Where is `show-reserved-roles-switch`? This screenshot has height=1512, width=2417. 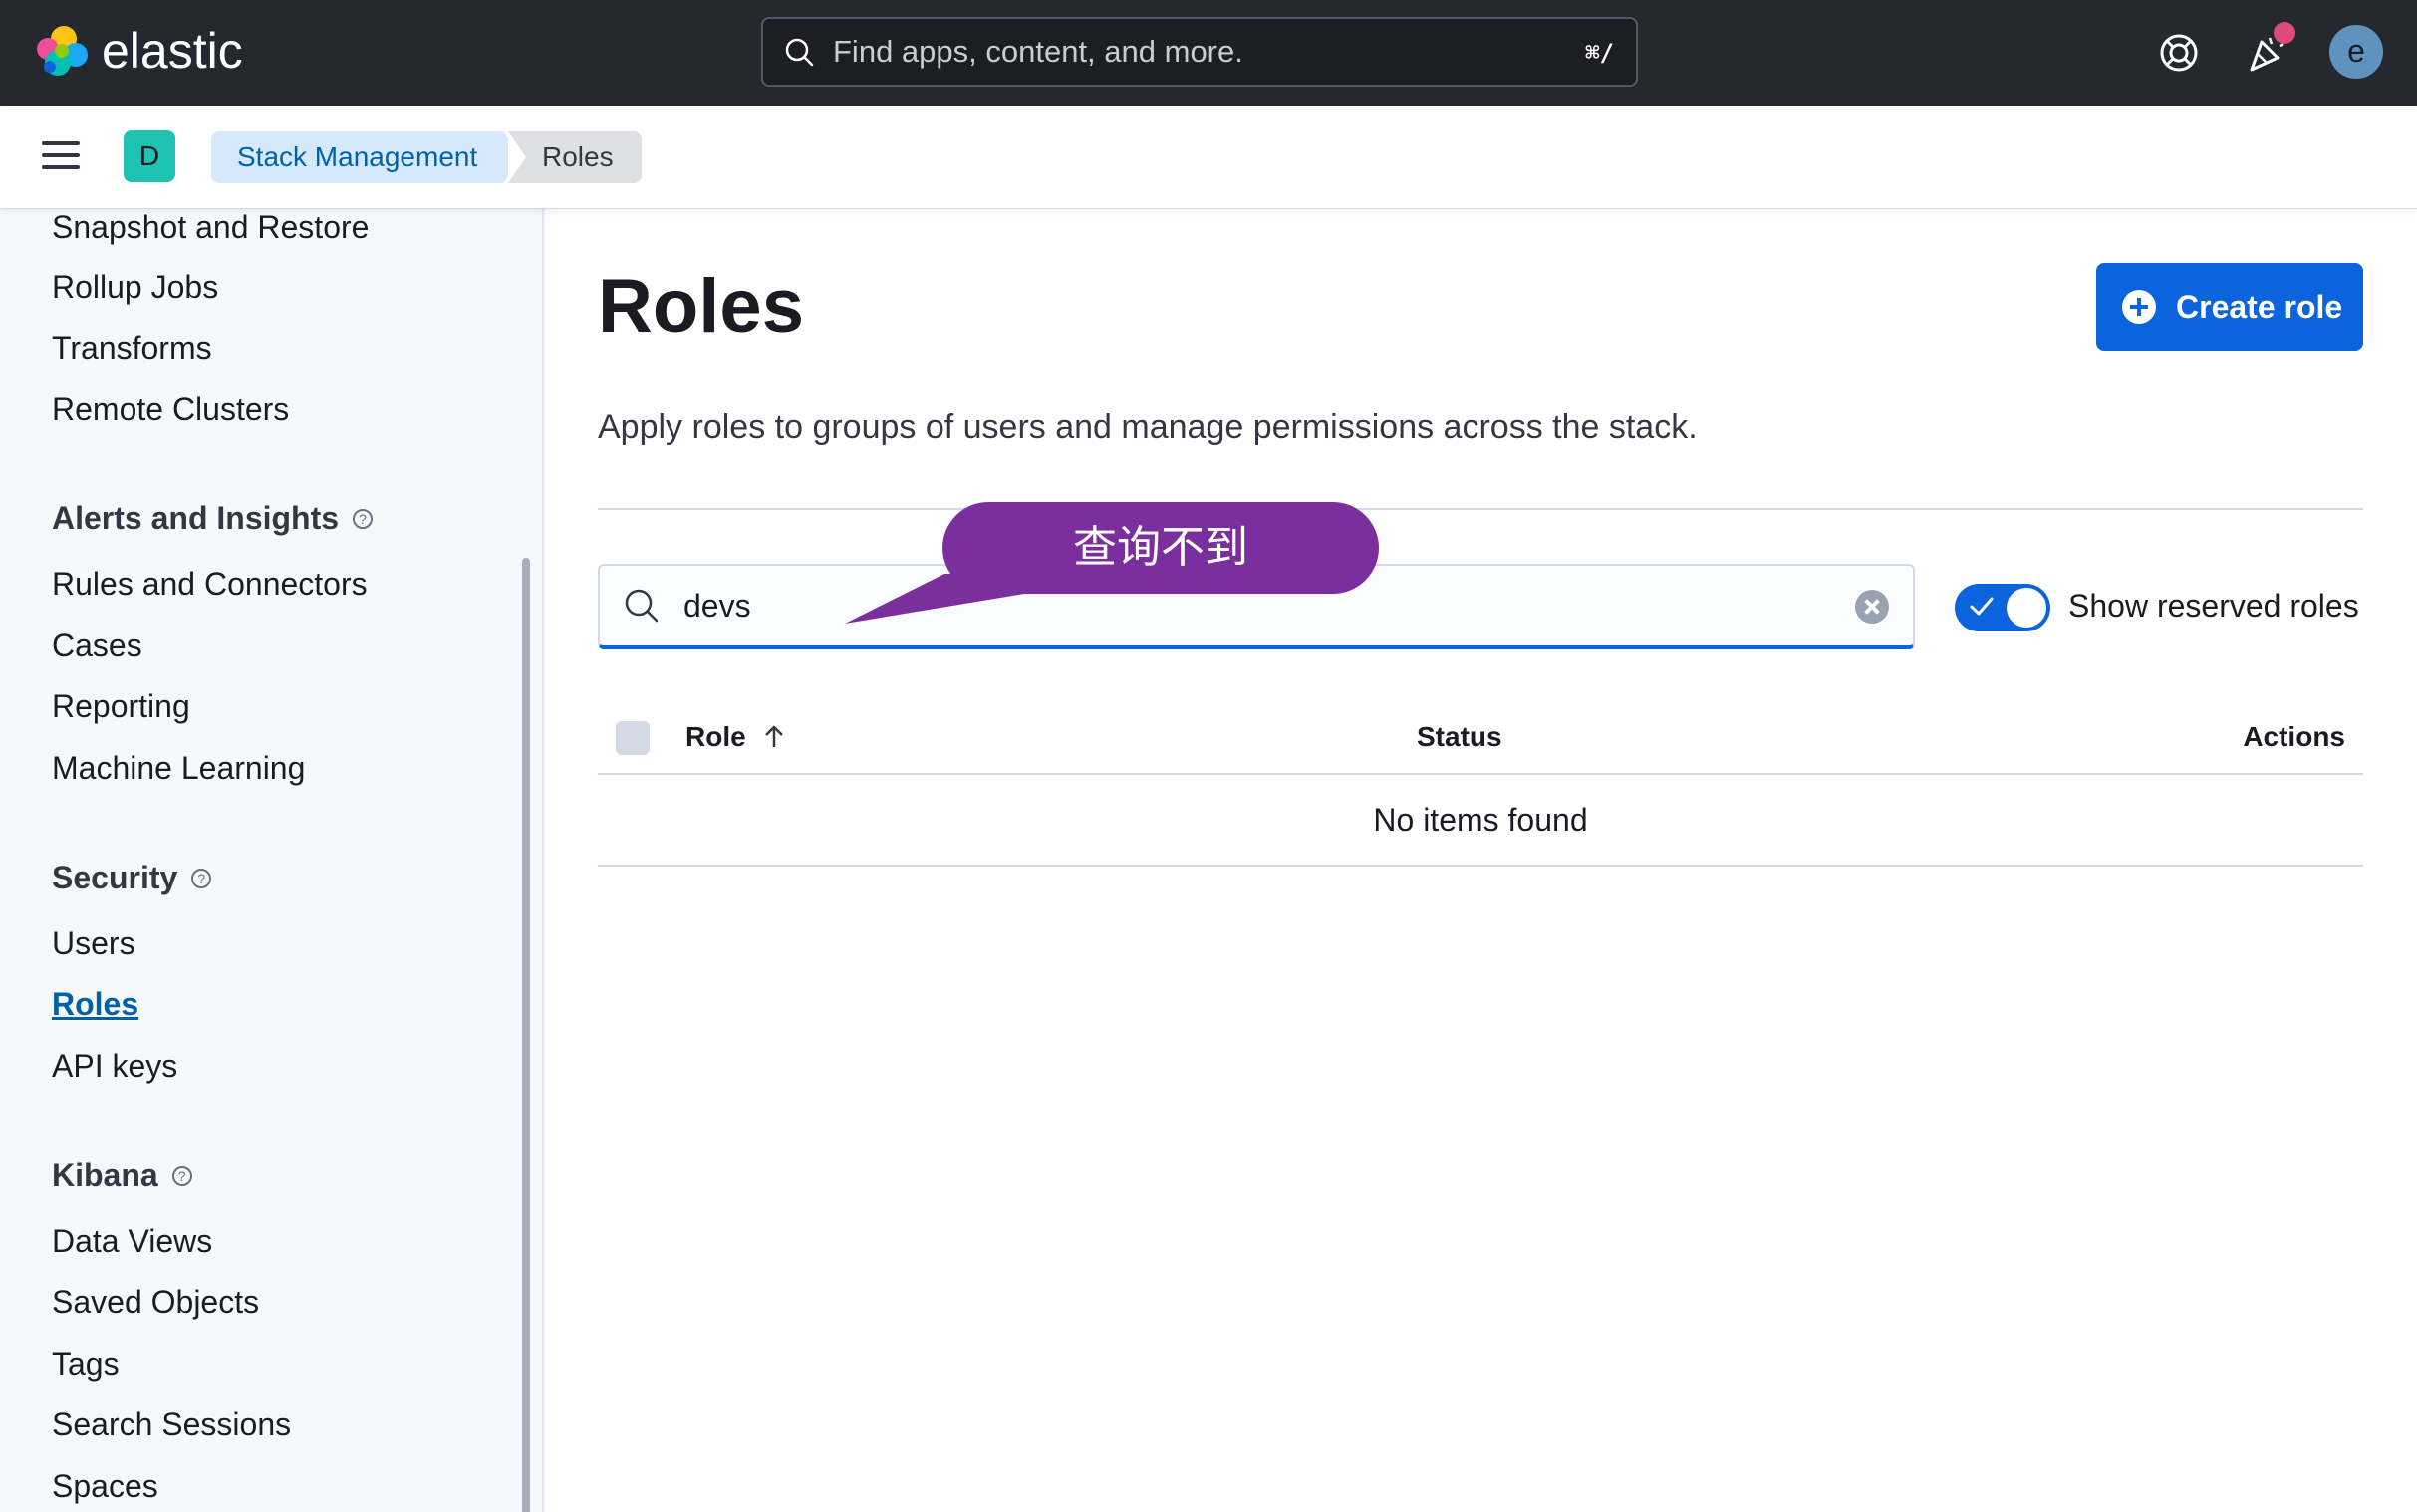 show-reserved-roles-switch is located at coordinates (2003, 607).